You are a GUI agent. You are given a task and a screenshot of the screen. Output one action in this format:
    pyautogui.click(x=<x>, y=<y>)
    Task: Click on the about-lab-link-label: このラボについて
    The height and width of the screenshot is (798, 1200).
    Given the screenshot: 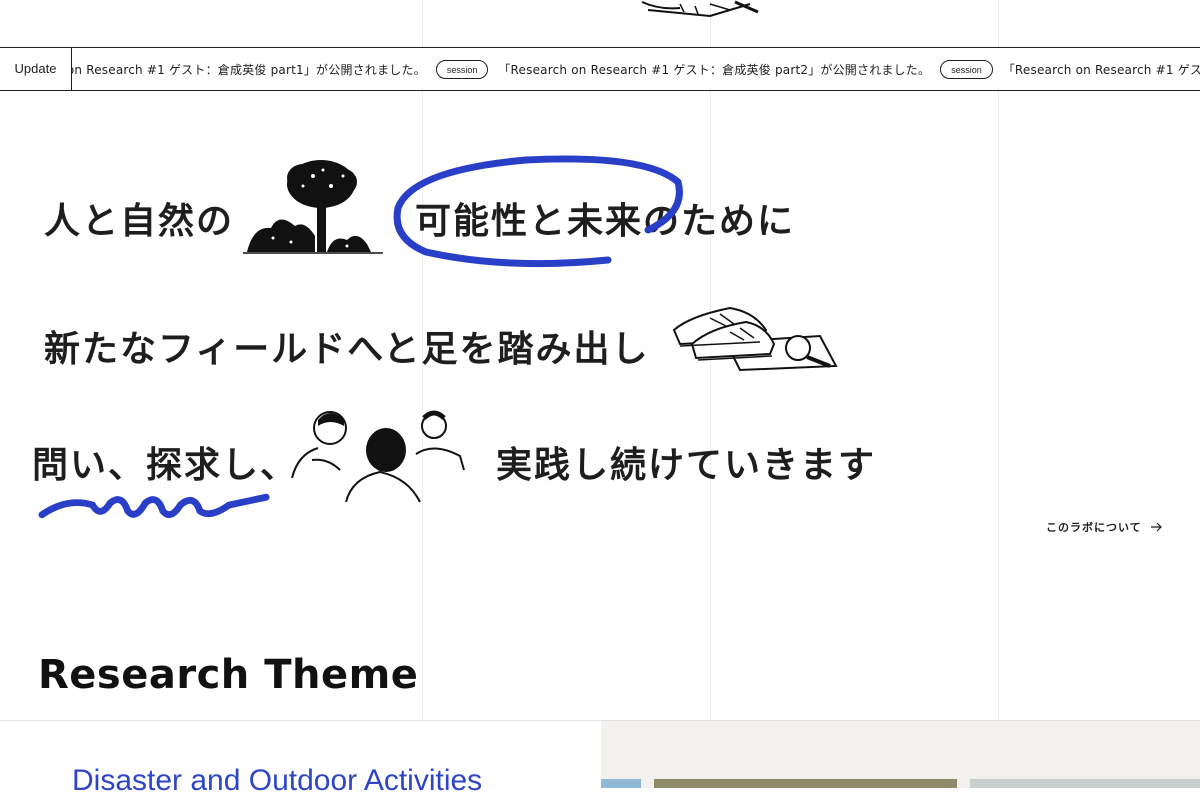 What is the action you would take?
    pyautogui.click(x=1094, y=527)
    